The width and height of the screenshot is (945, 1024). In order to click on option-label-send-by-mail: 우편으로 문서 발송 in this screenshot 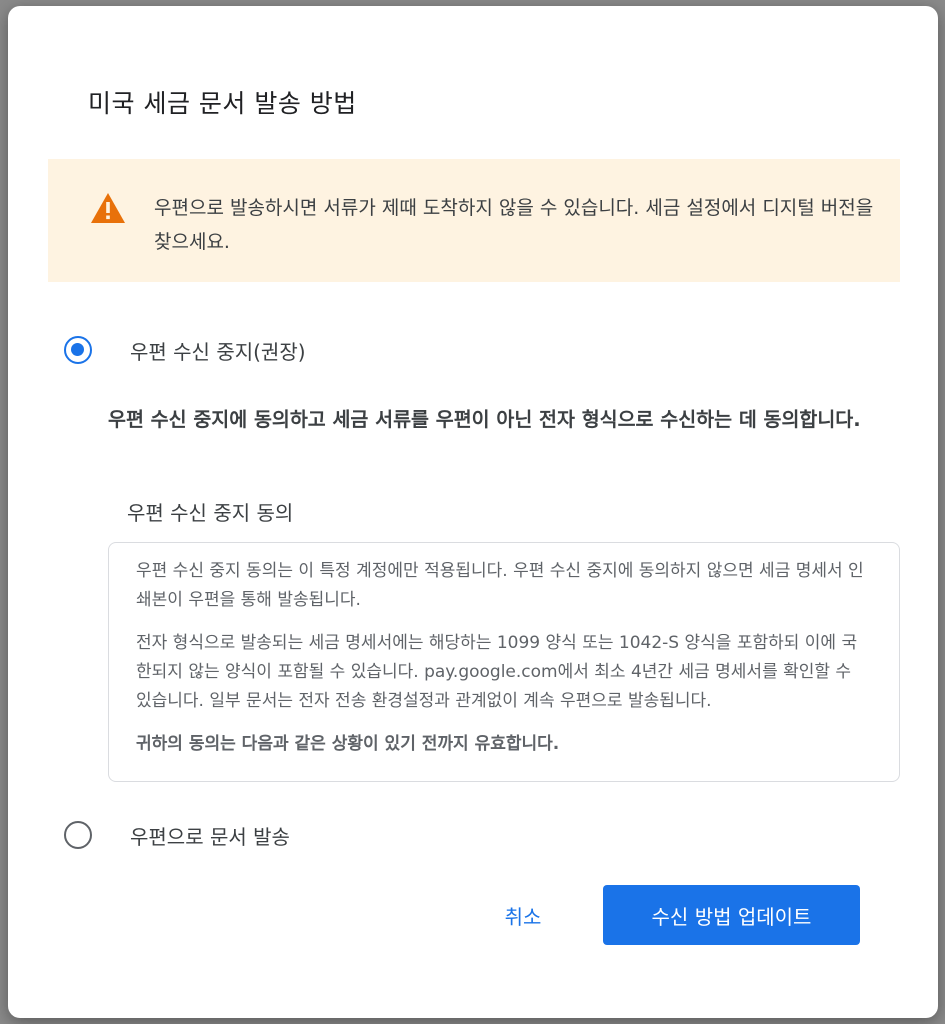, I will do `click(210, 835)`.